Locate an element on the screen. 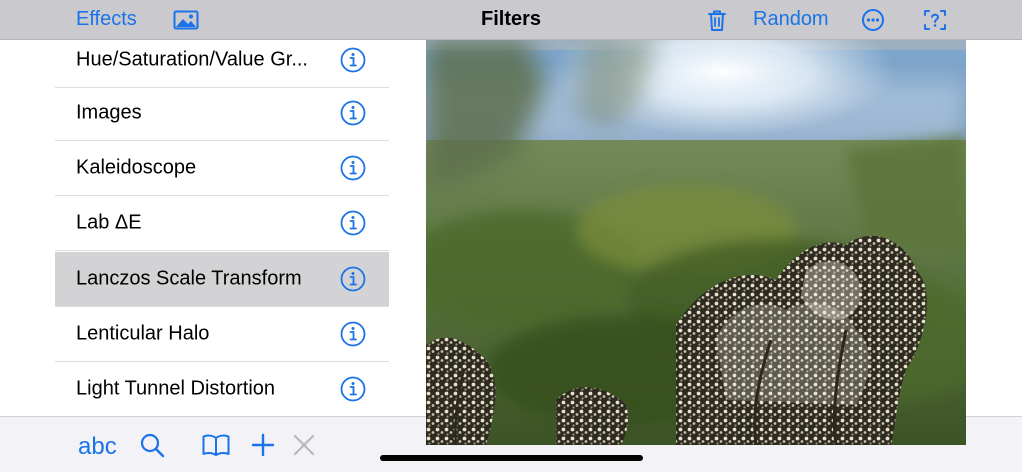 The height and width of the screenshot is (472, 1022). filter-name: Kaleidoscope is located at coordinates (136, 167).